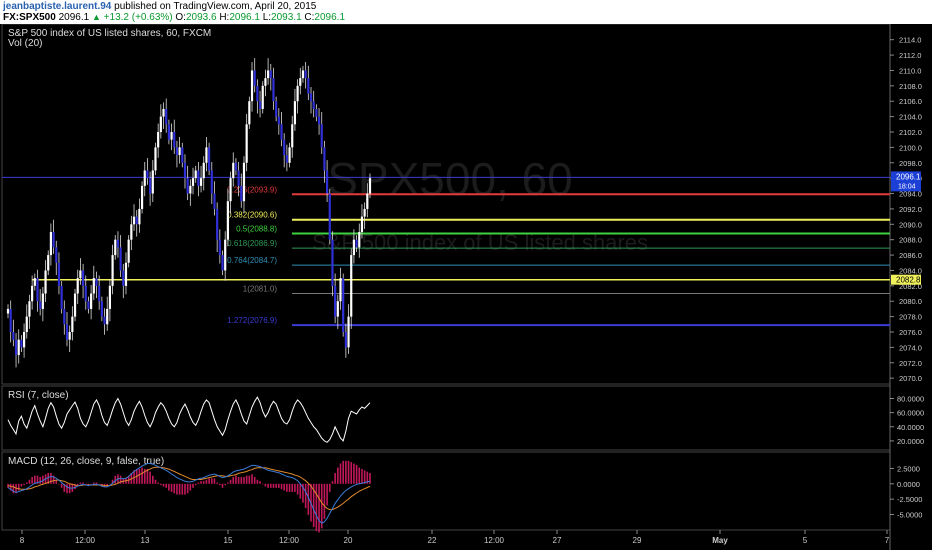 The width and height of the screenshot is (932, 550). Describe the element at coordinates (455, 537) in the screenshot. I see `time-axis: 8 12:00 13 15 12:00 20 22 12:00 27 29 May 5 7` at that location.